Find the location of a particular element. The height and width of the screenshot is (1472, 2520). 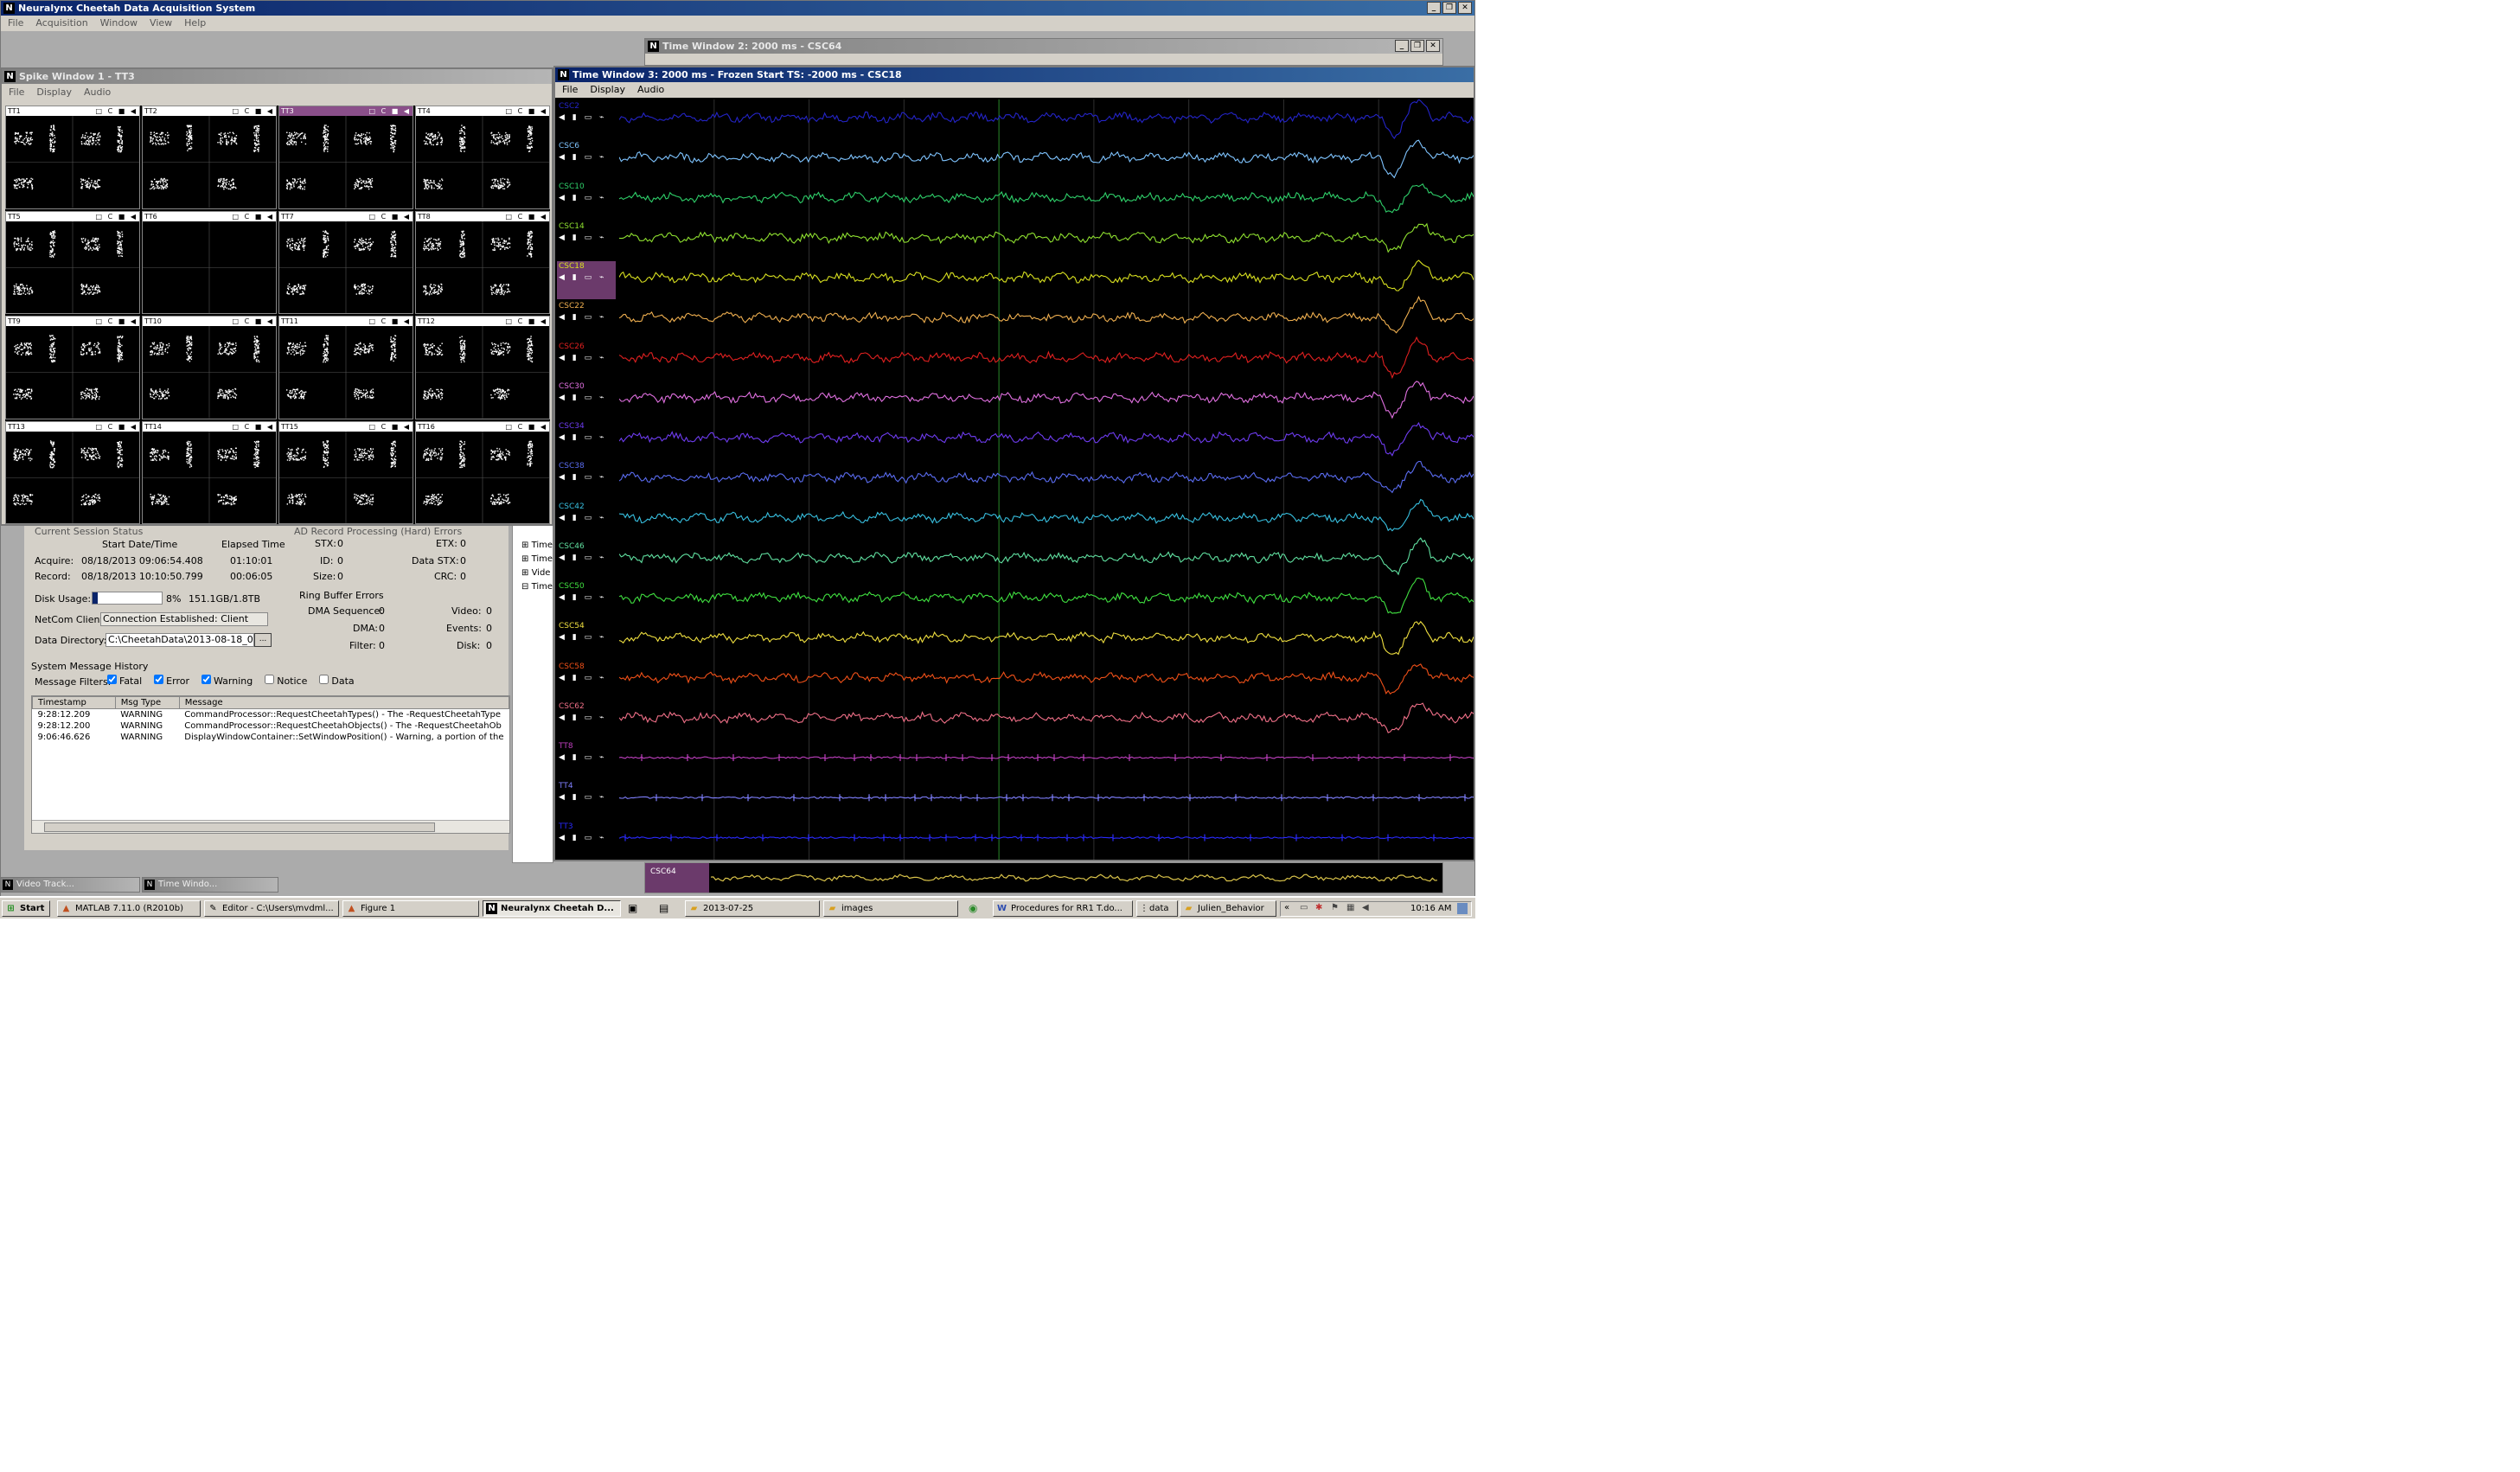

tetrode-panel: TT14 □ C ■ ◀ is located at coordinates (209, 472).